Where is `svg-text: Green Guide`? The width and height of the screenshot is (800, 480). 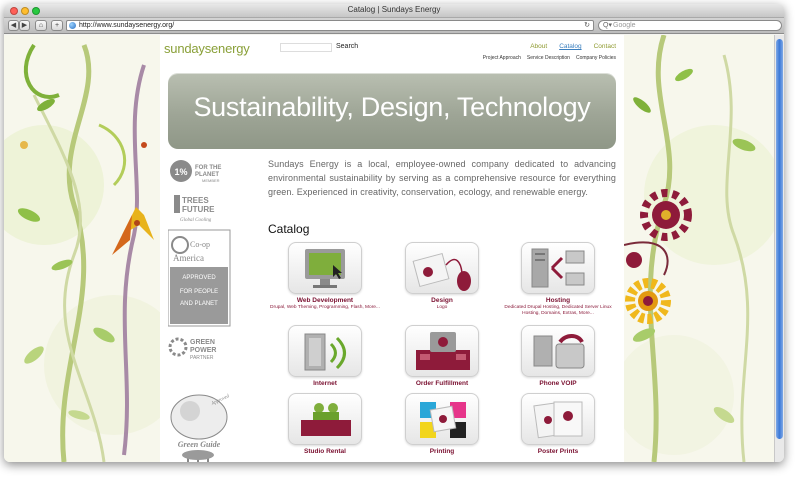 svg-text: Green Guide is located at coordinates (199, 444).